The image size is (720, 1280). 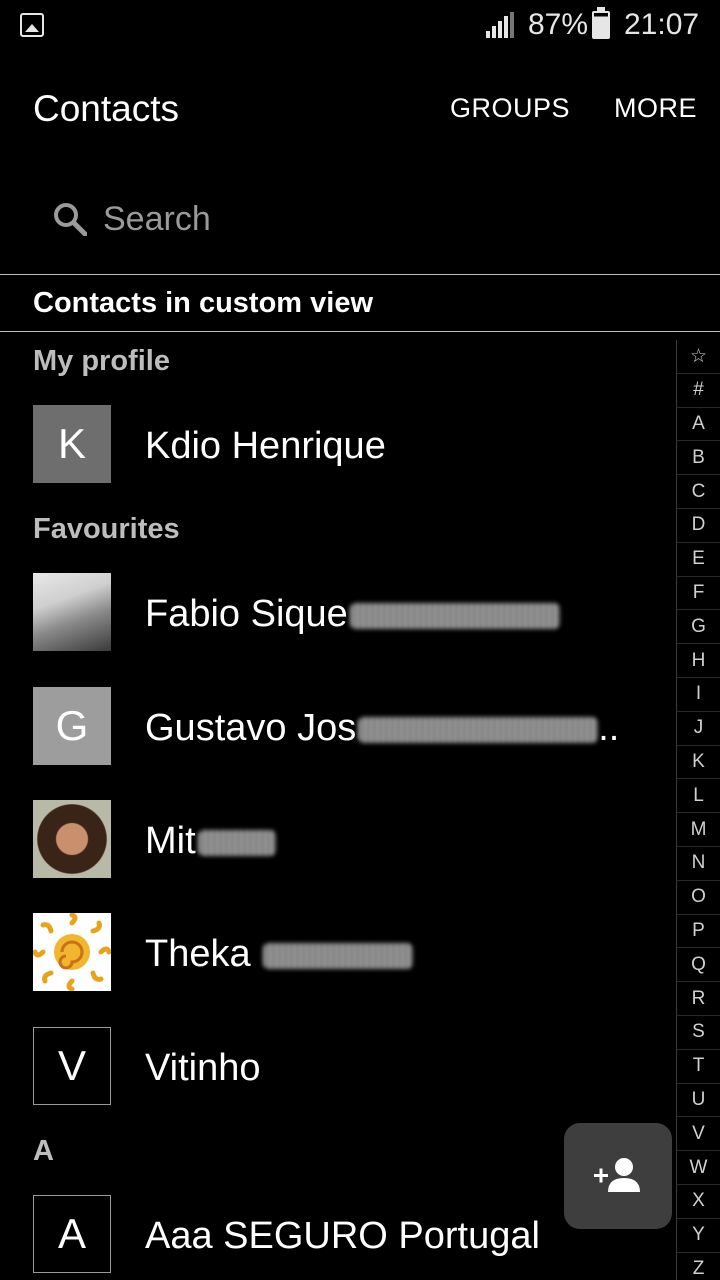 I want to click on index-letter: N, so click(x=698, y=864).